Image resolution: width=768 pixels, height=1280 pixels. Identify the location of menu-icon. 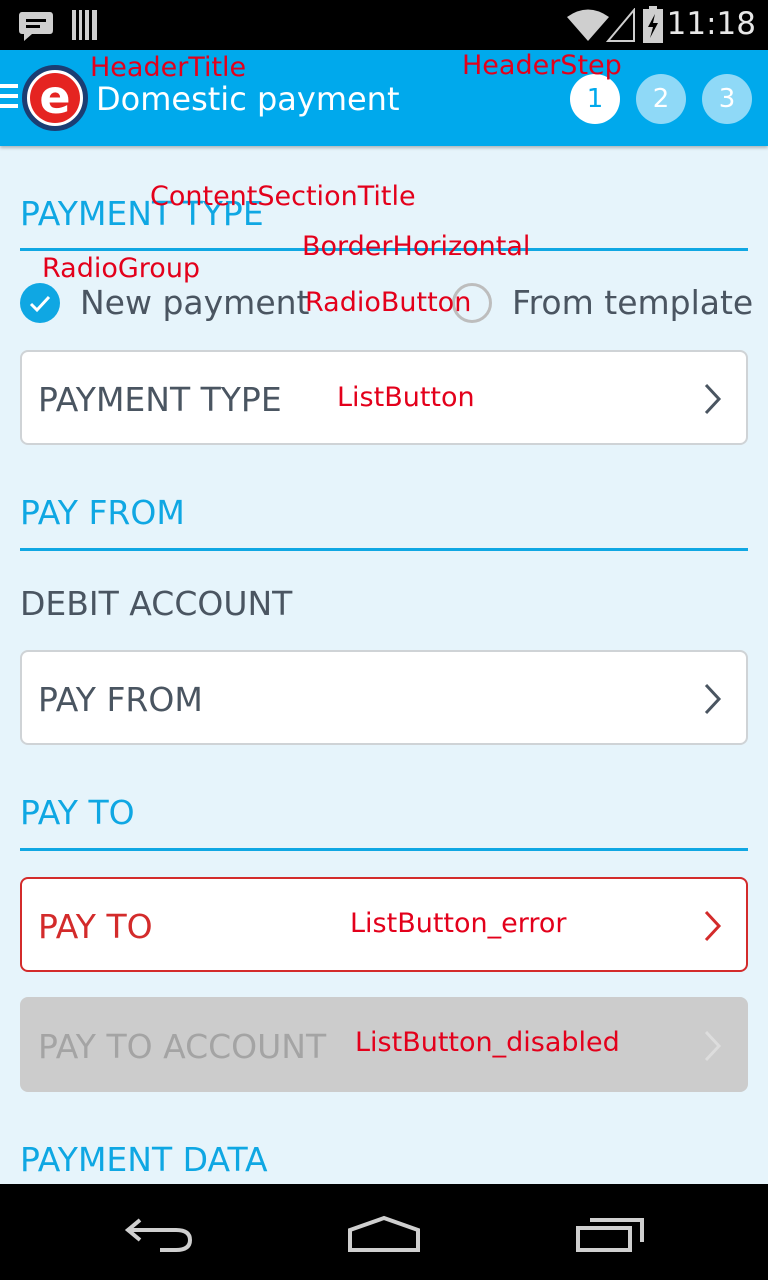
(9, 98).